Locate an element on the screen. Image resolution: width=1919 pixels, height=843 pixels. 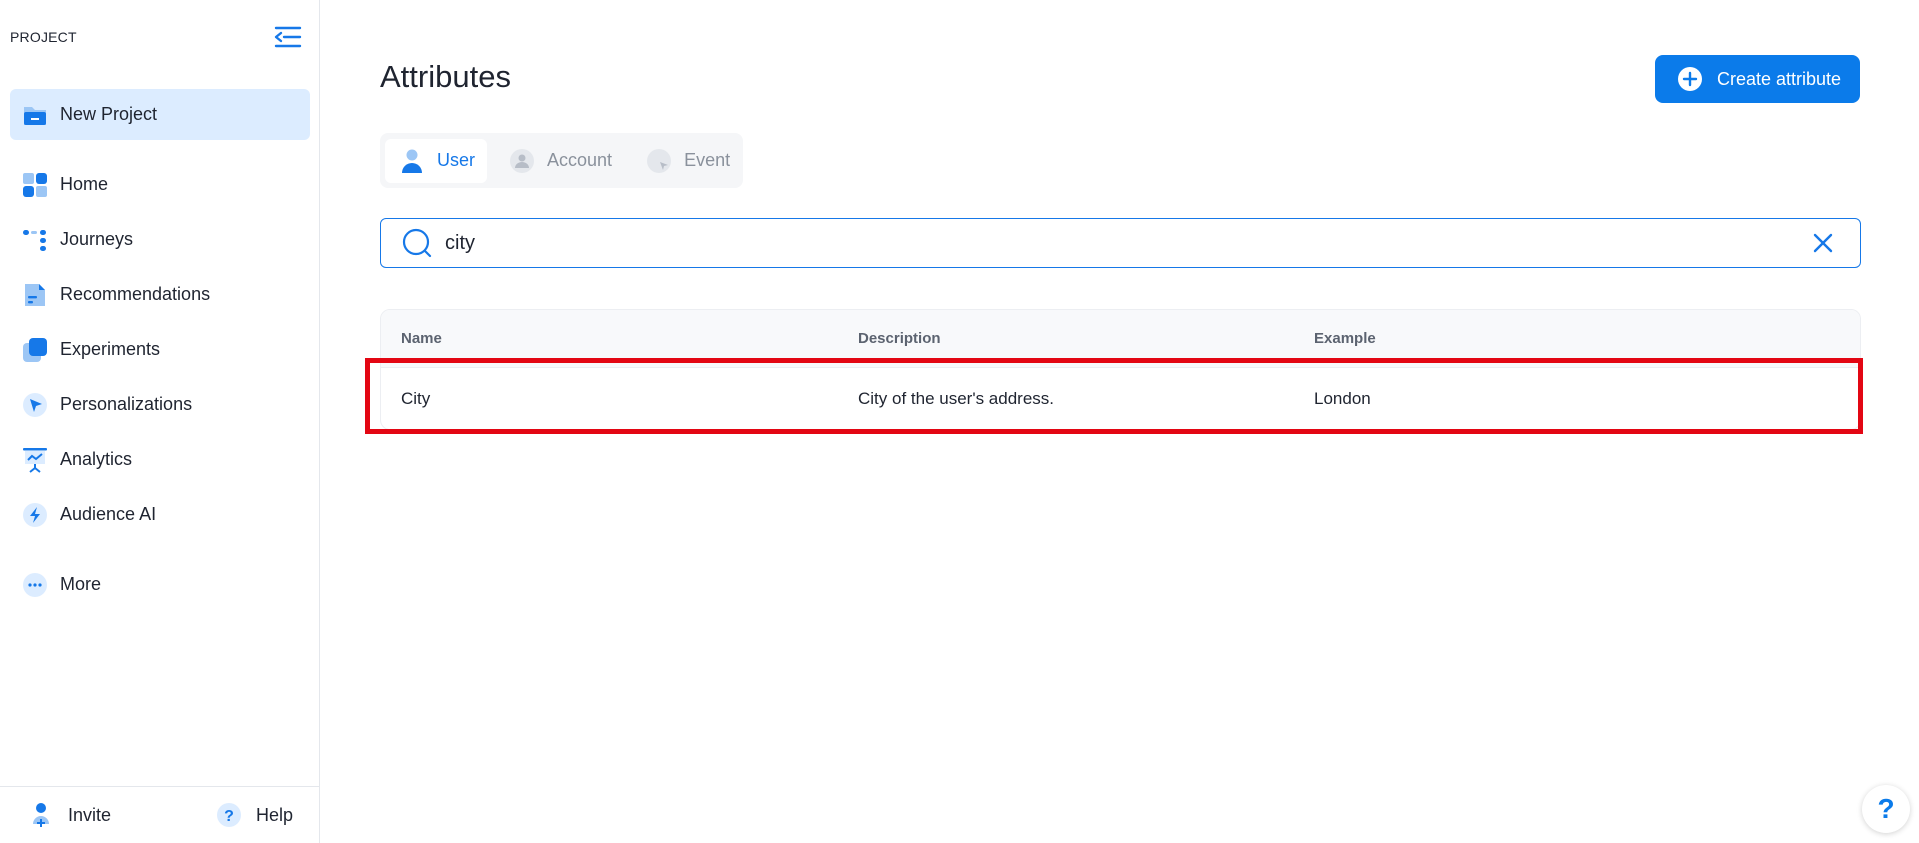
nav-item-personalizations: Personalizations is located at coordinates (160, 404).